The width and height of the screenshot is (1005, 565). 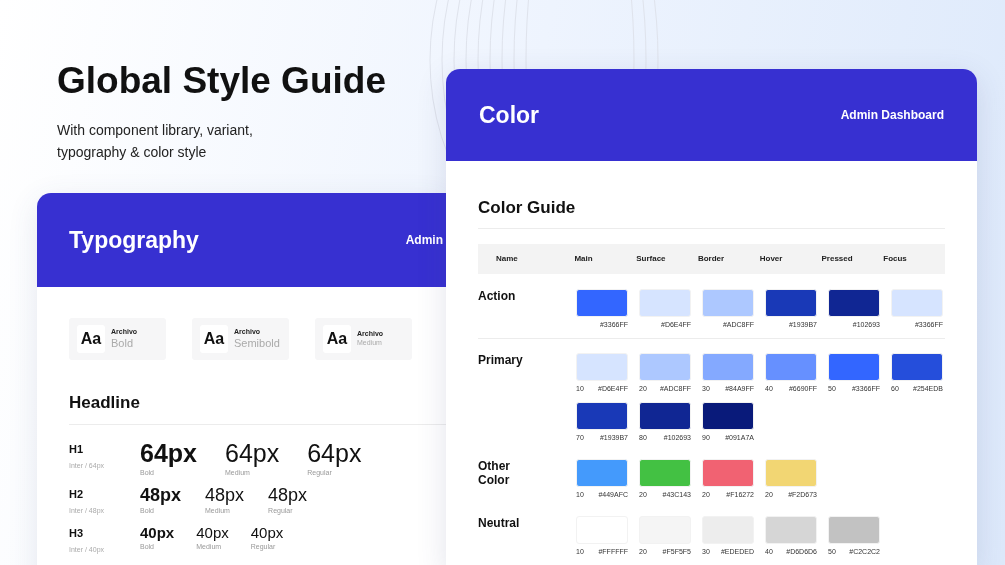 What do you see at coordinates (507, 258) in the screenshot?
I see `column-header: Name` at bounding box center [507, 258].